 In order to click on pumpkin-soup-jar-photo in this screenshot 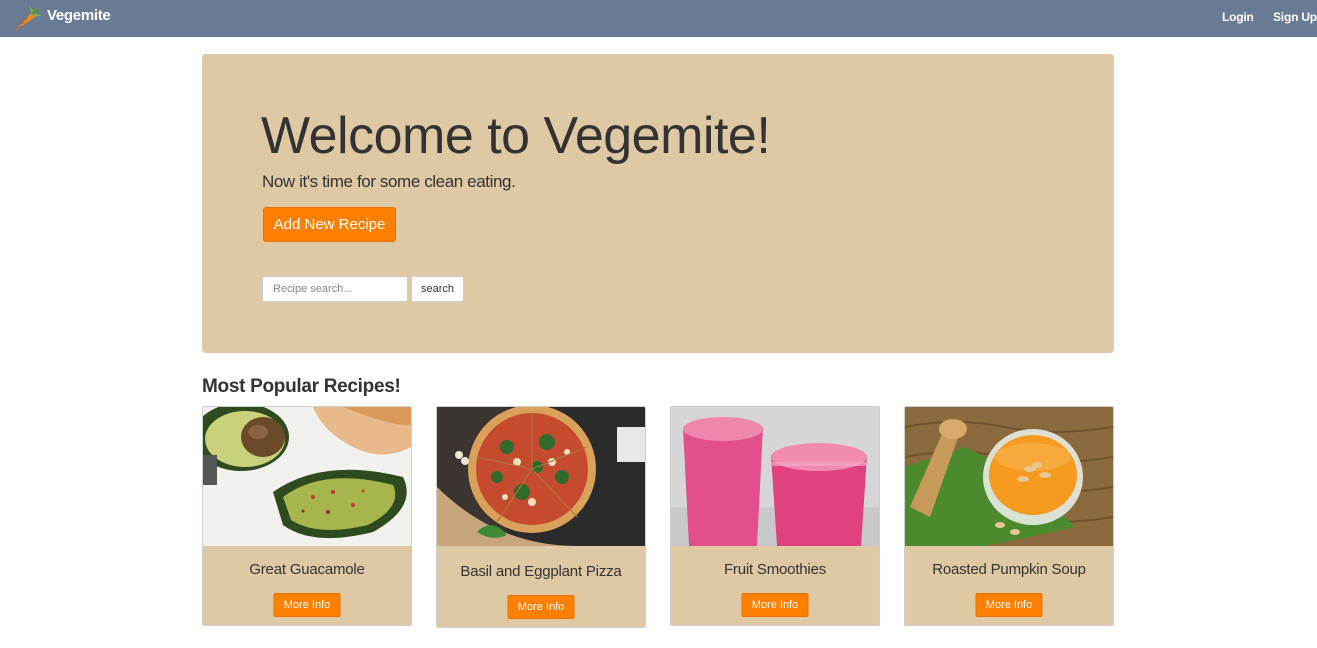, I will do `click(1009, 476)`.